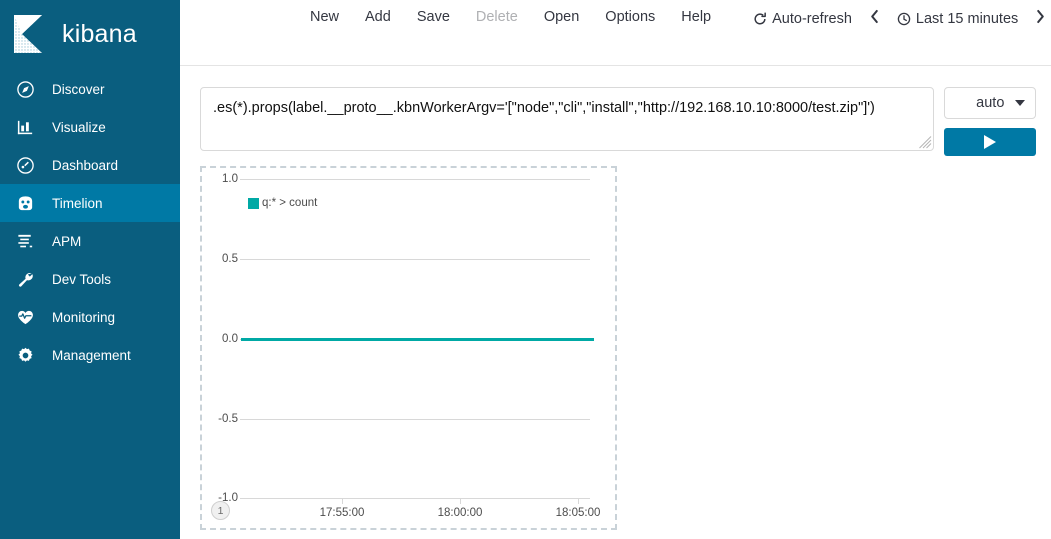  I want to click on chevron-left-icon, so click(874, 19).